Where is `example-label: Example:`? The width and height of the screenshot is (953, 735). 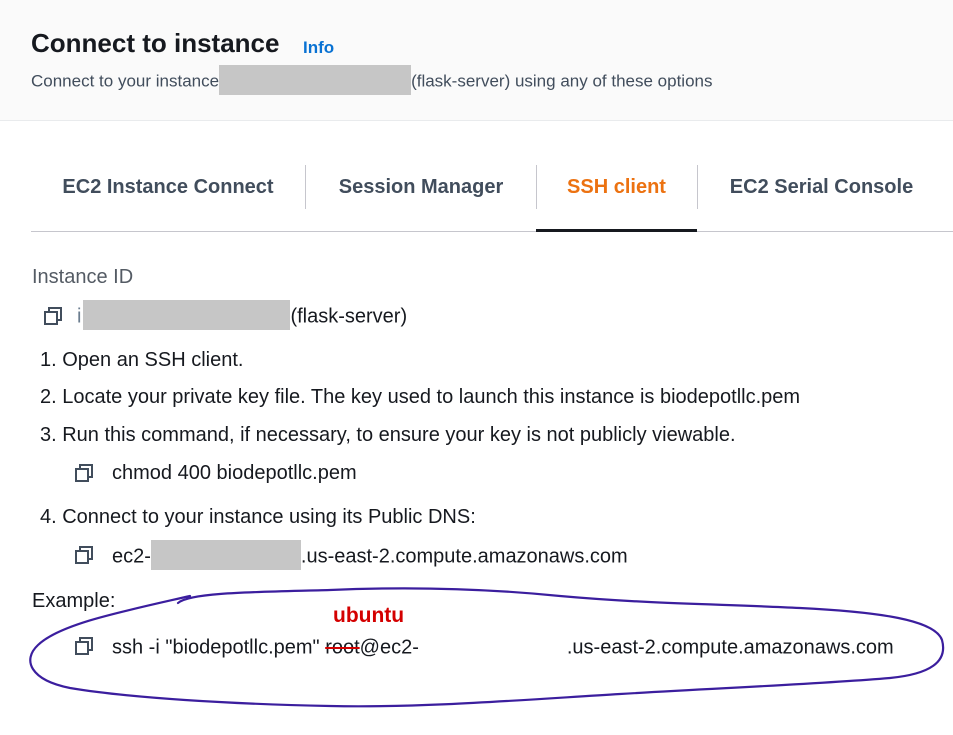 example-label: Example: is located at coordinates (74, 601).